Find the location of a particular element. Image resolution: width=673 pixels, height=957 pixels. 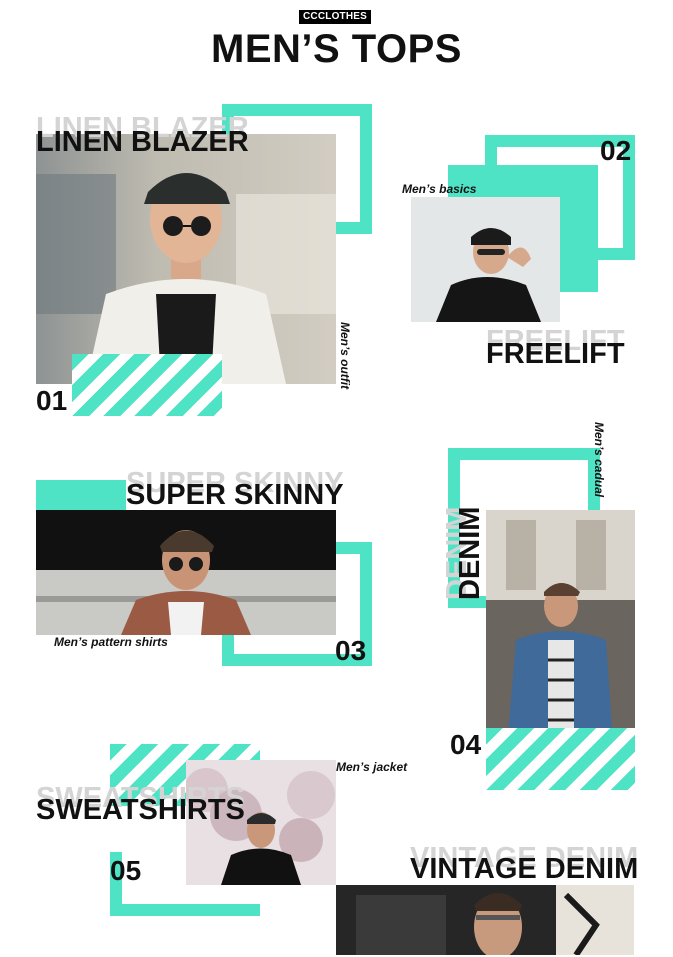

item-title: VINTAGE DENIM is located at coordinates (524, 869).